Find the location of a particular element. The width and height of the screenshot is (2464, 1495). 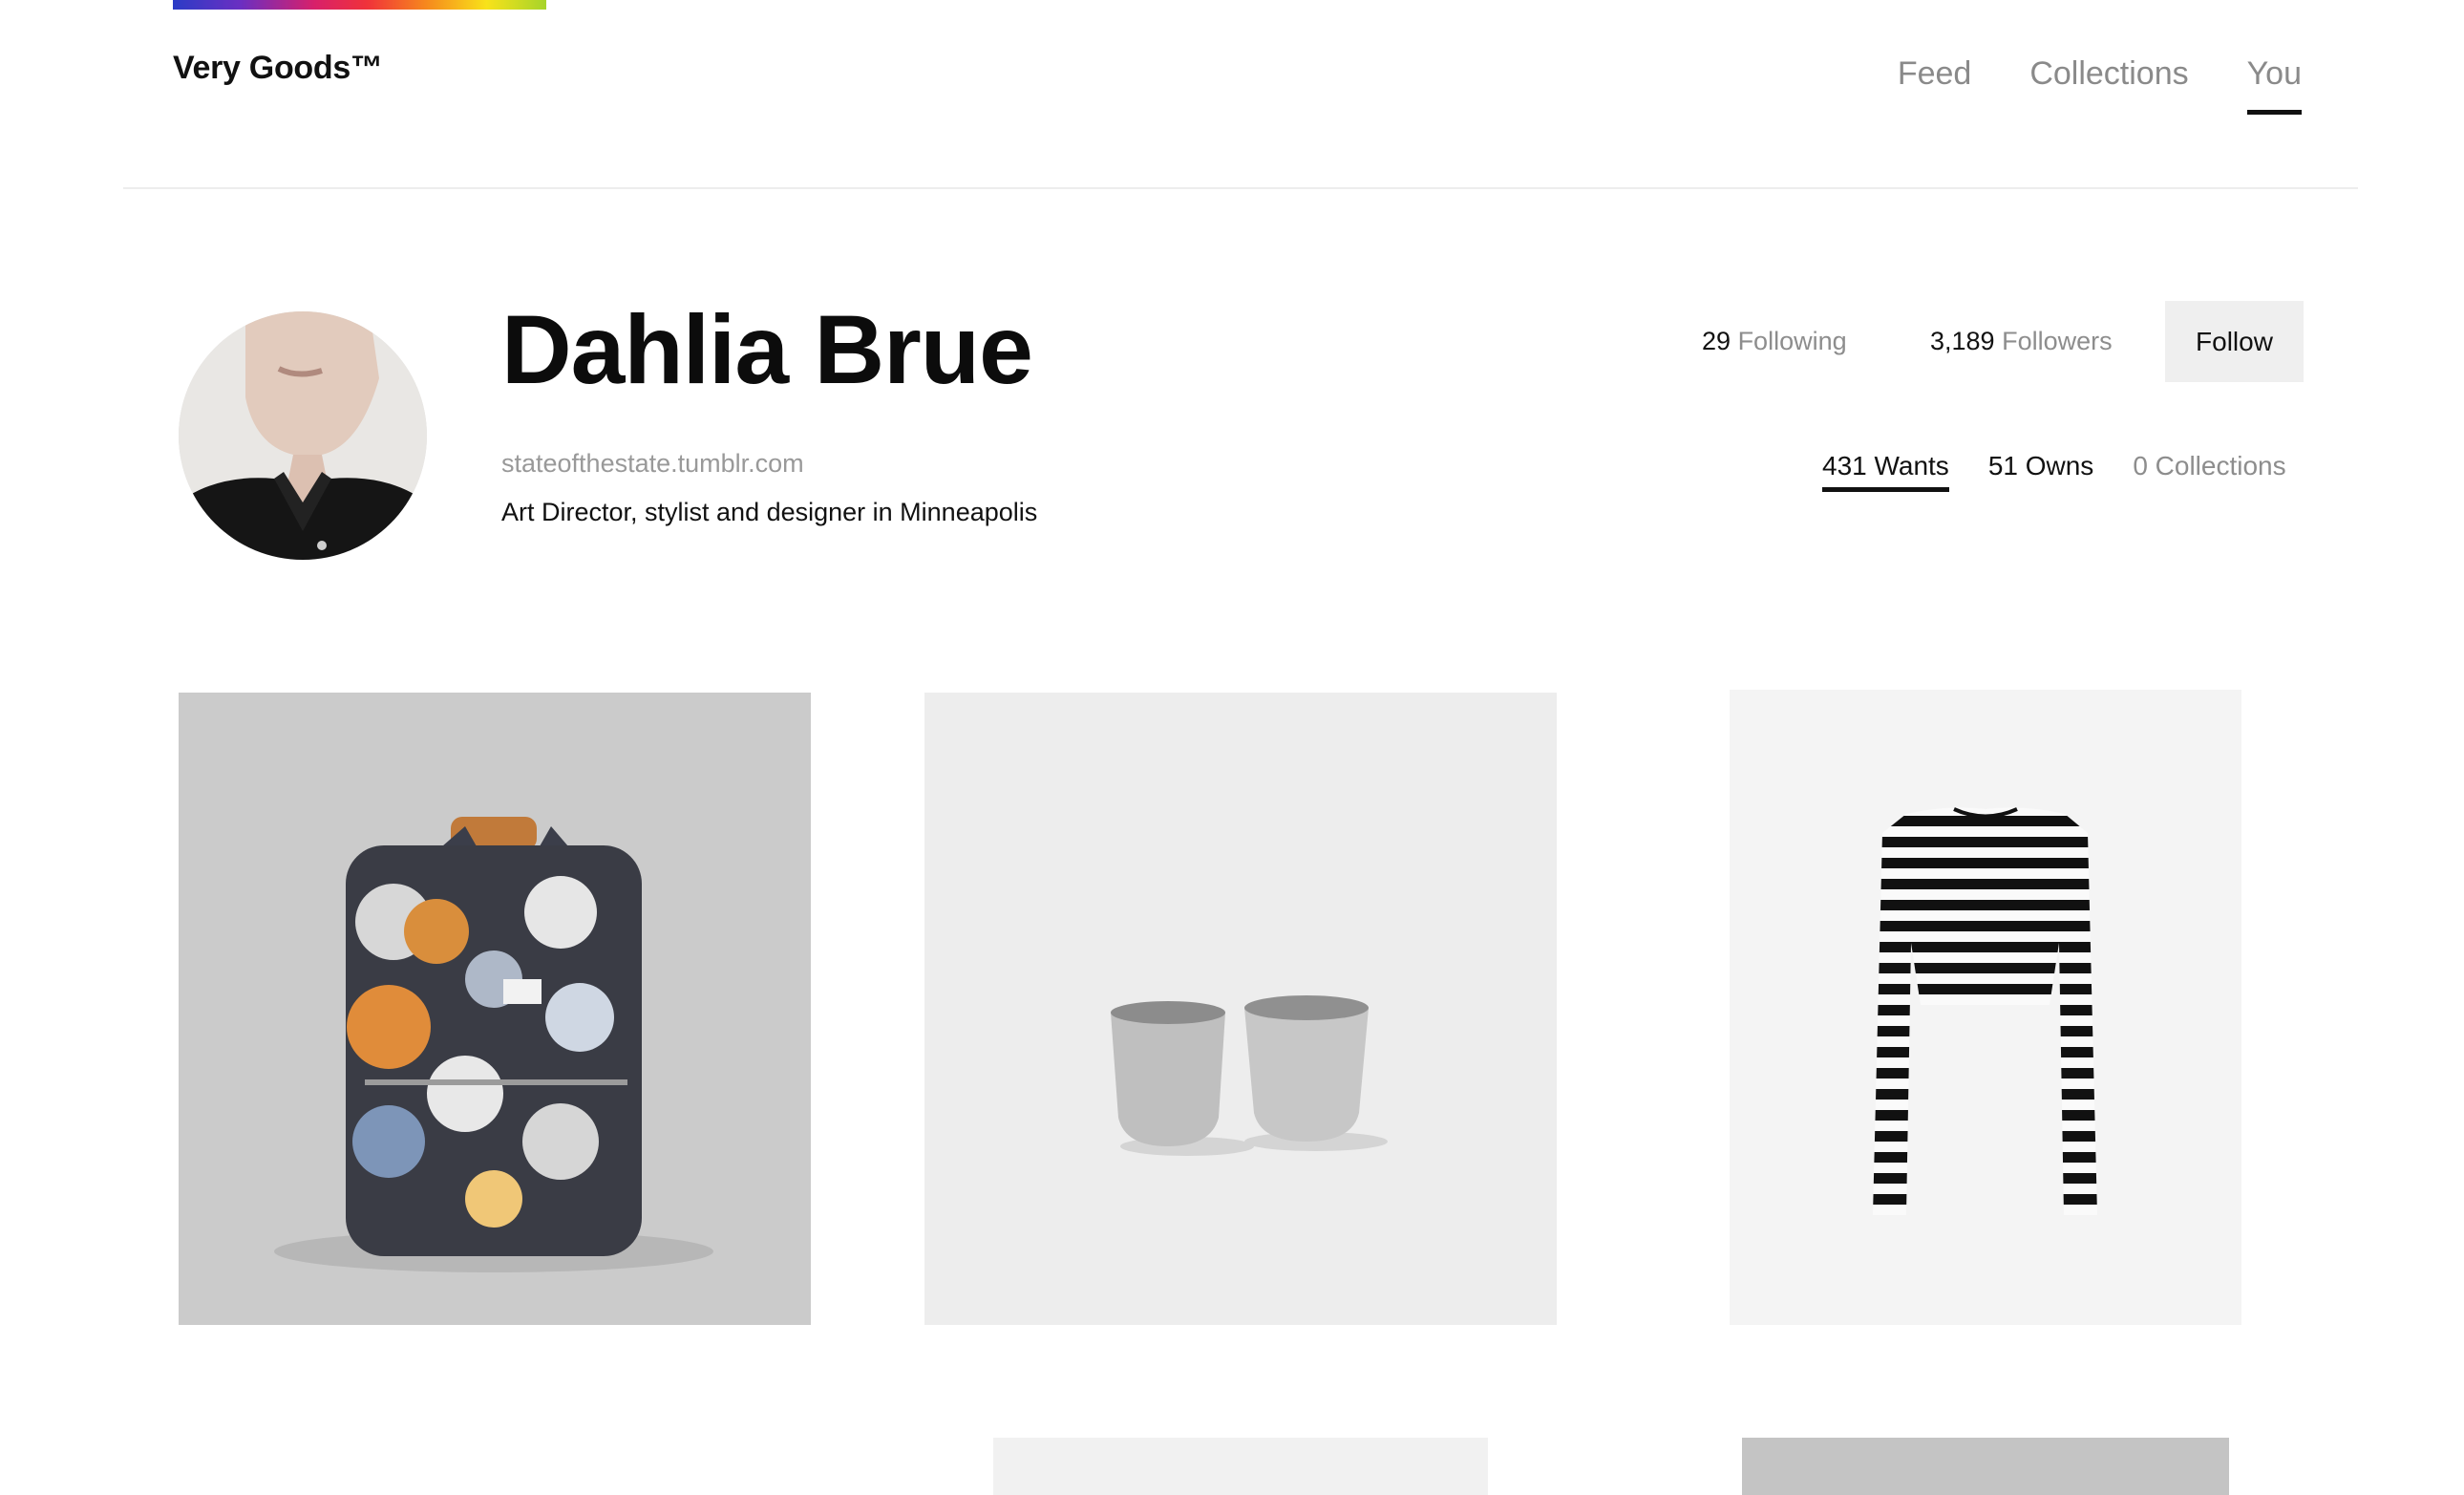

profile-tabs: 431 Wants 51 Owns 0 Collections is located at coordinates (2054, 471).